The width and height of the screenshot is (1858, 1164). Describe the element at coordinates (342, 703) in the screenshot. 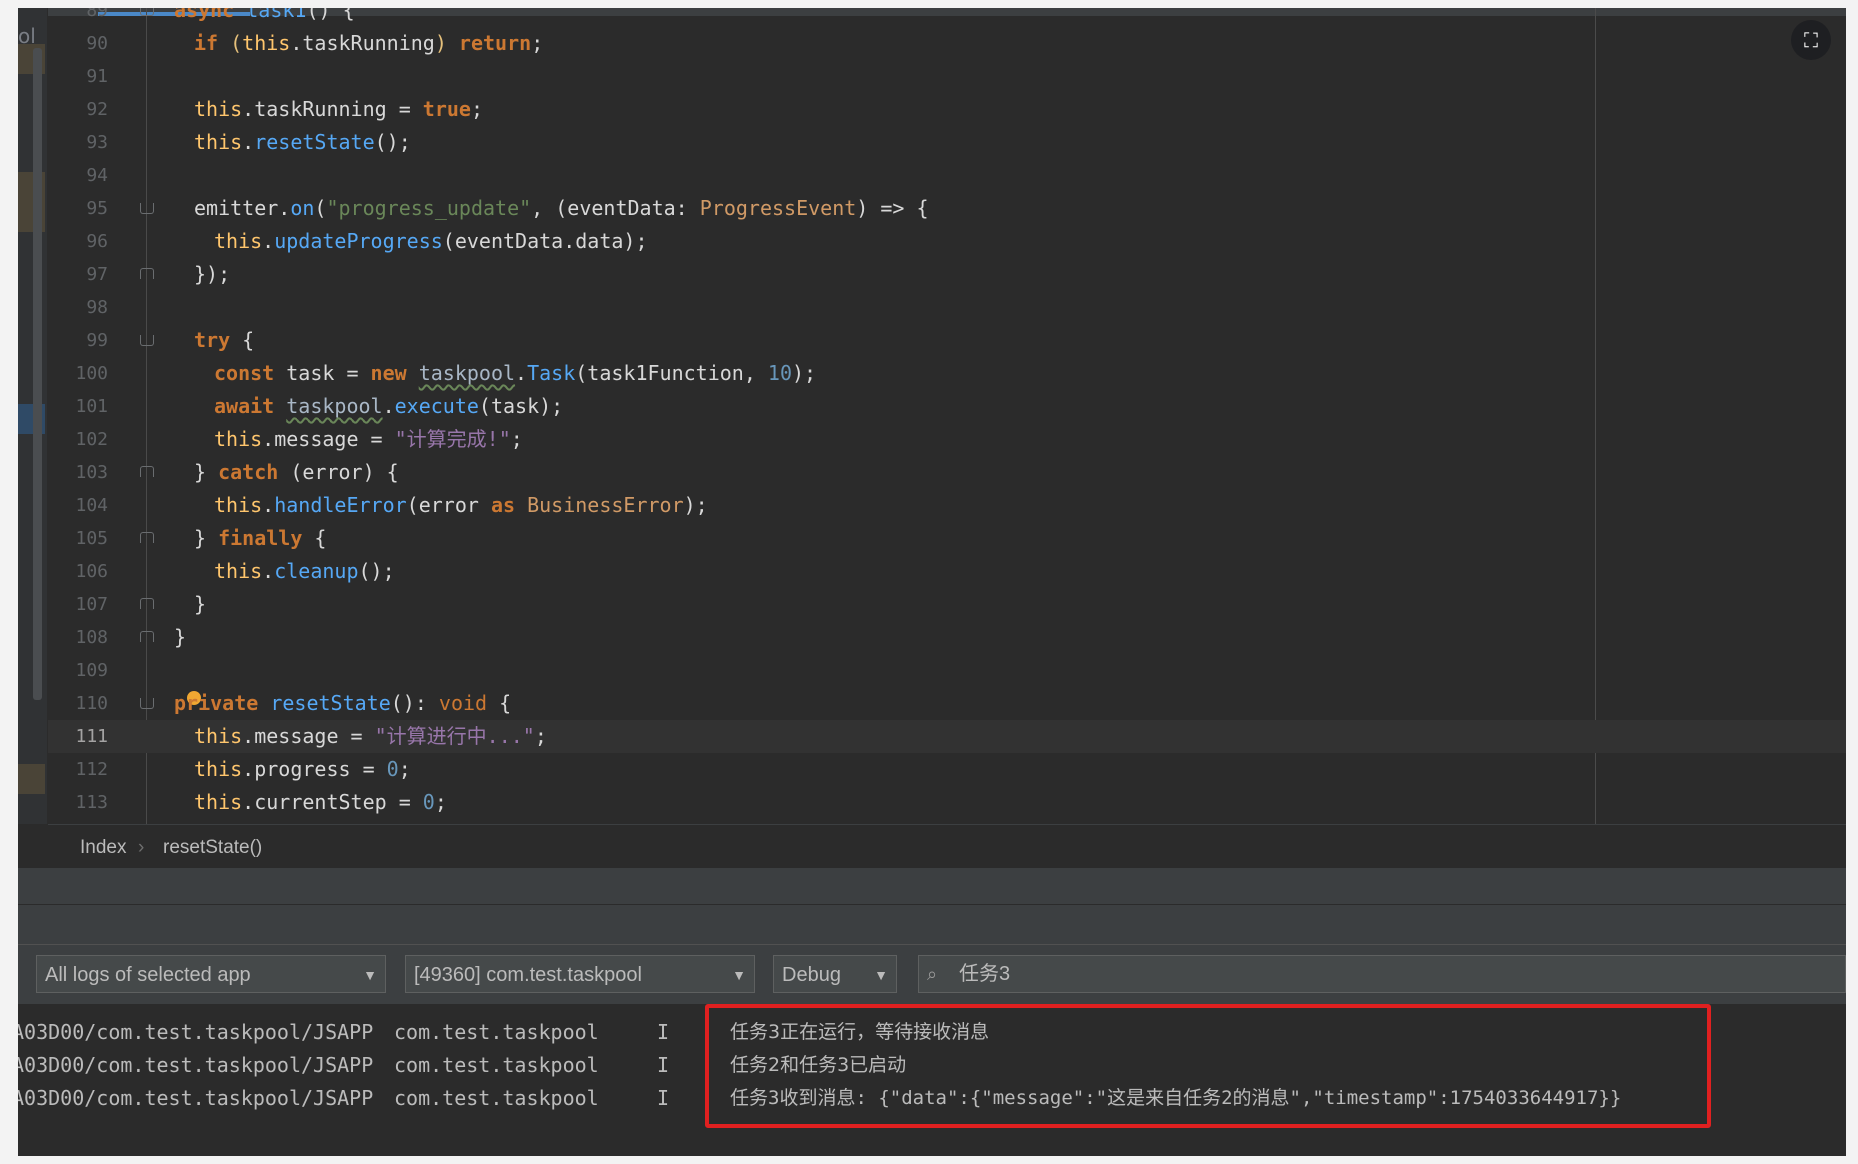

I see `code-text: private resetState(): void {` at that location.